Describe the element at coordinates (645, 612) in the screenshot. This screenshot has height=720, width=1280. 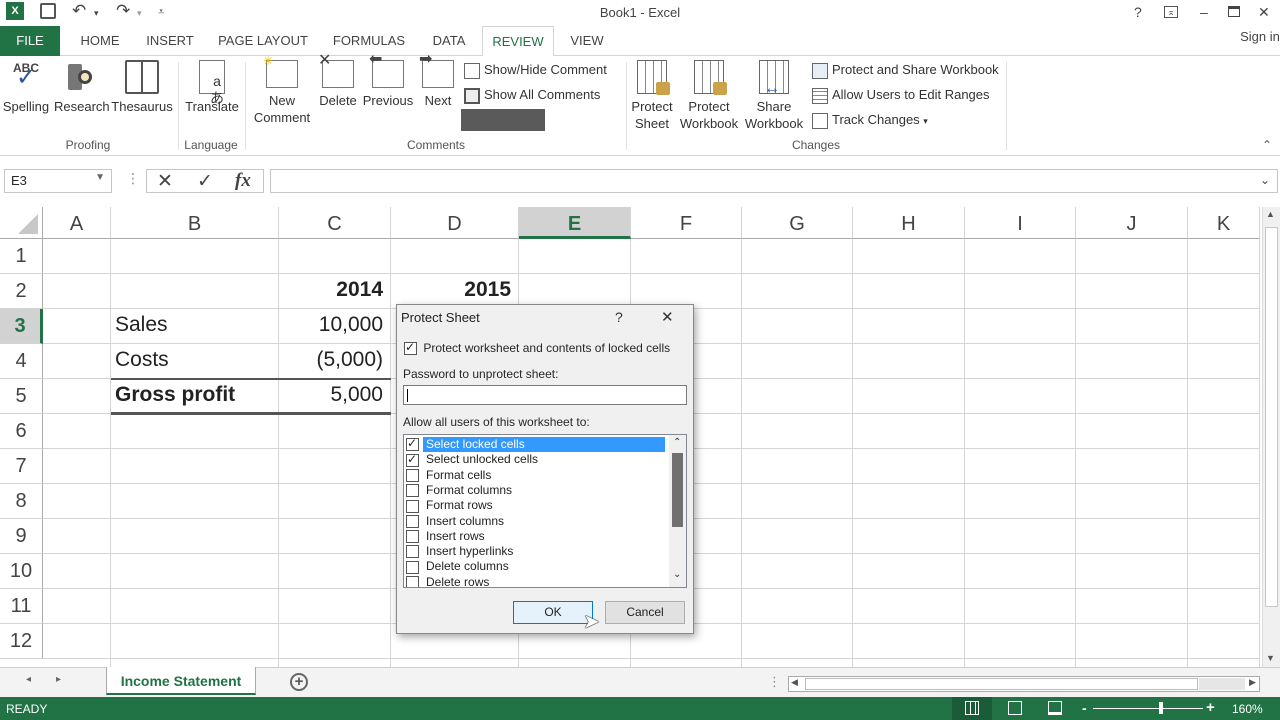
I see `cancel-button: Cancel` at that location.